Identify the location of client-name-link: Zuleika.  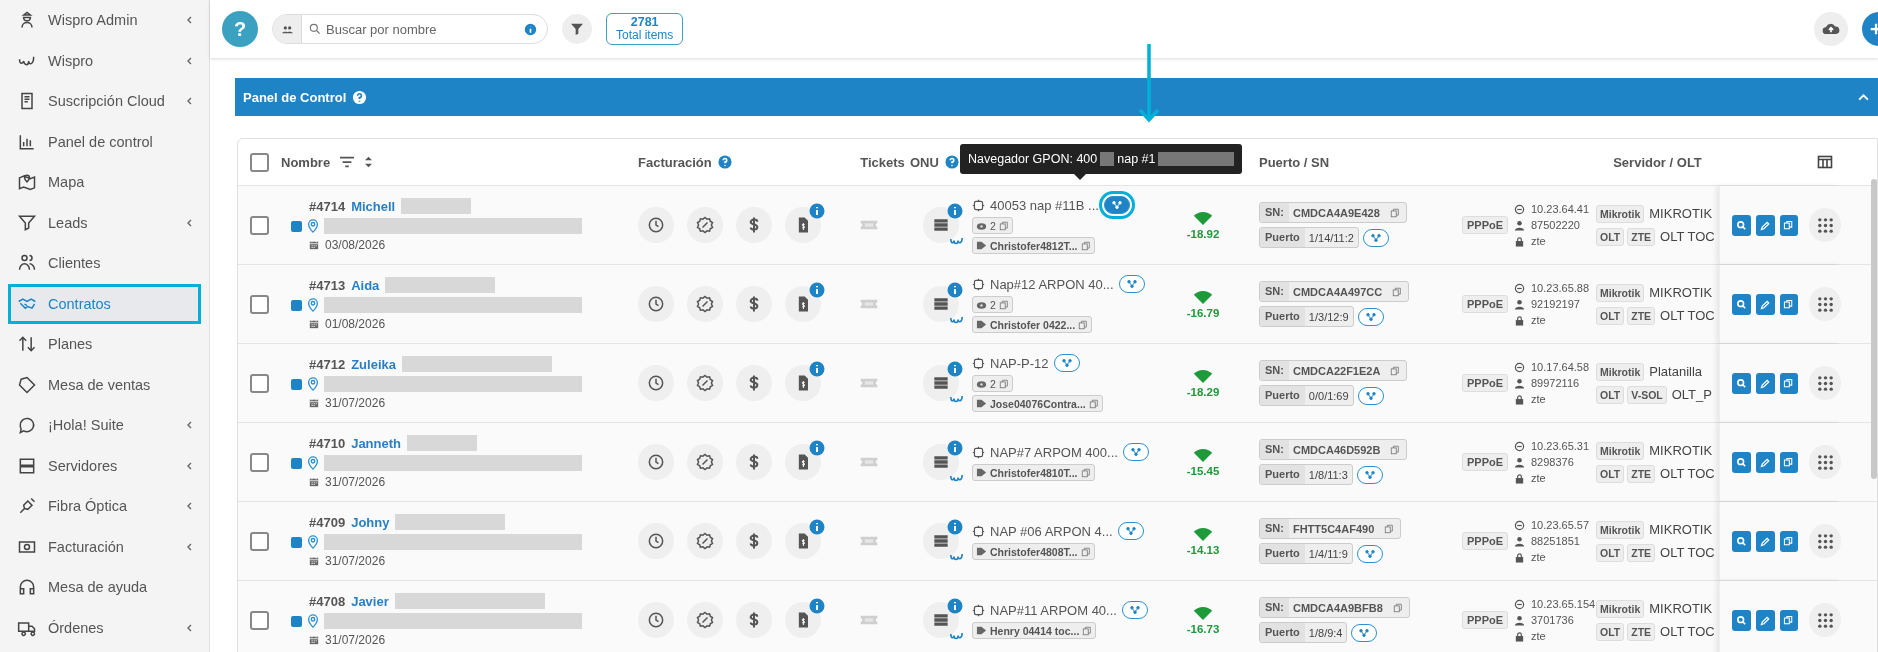
(373, 364).